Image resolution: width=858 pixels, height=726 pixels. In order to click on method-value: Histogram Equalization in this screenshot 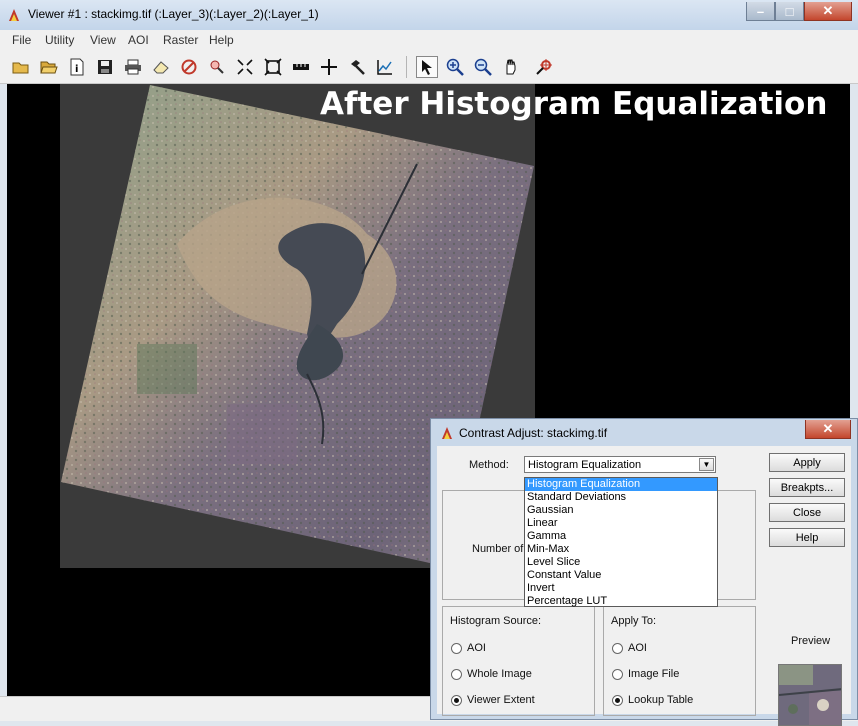, I will do `click(585, 465)`.